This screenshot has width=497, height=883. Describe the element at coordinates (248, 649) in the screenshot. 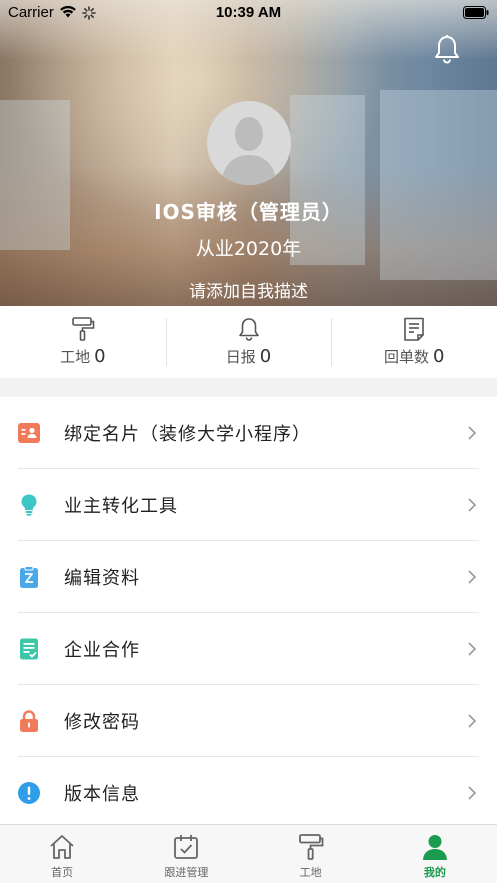

I see `menu-item-enterprise-cooperation: 企业合作` at that location.